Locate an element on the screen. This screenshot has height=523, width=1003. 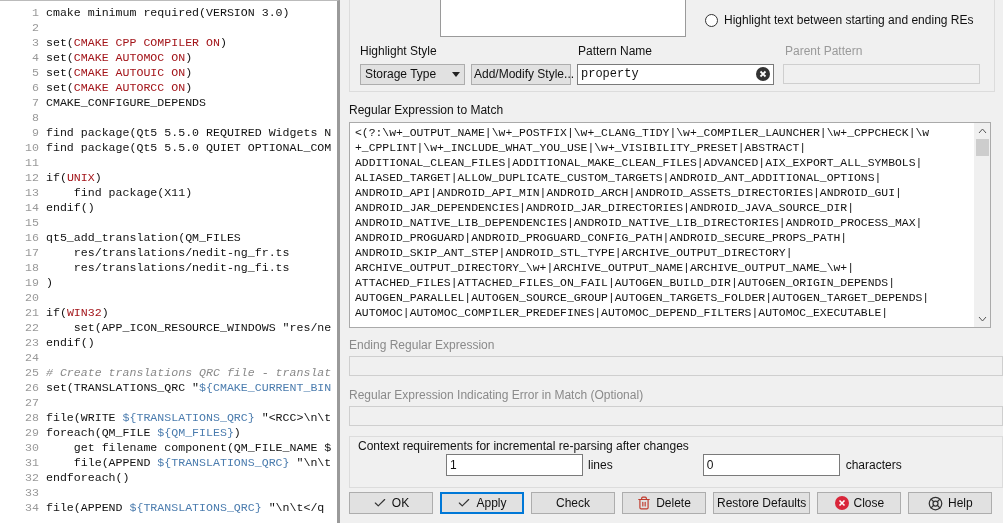
code-line: set(TRANSLATIONS_QRC "${CMAKE_CURRENT_BIN is located at coordinates (189, 387).